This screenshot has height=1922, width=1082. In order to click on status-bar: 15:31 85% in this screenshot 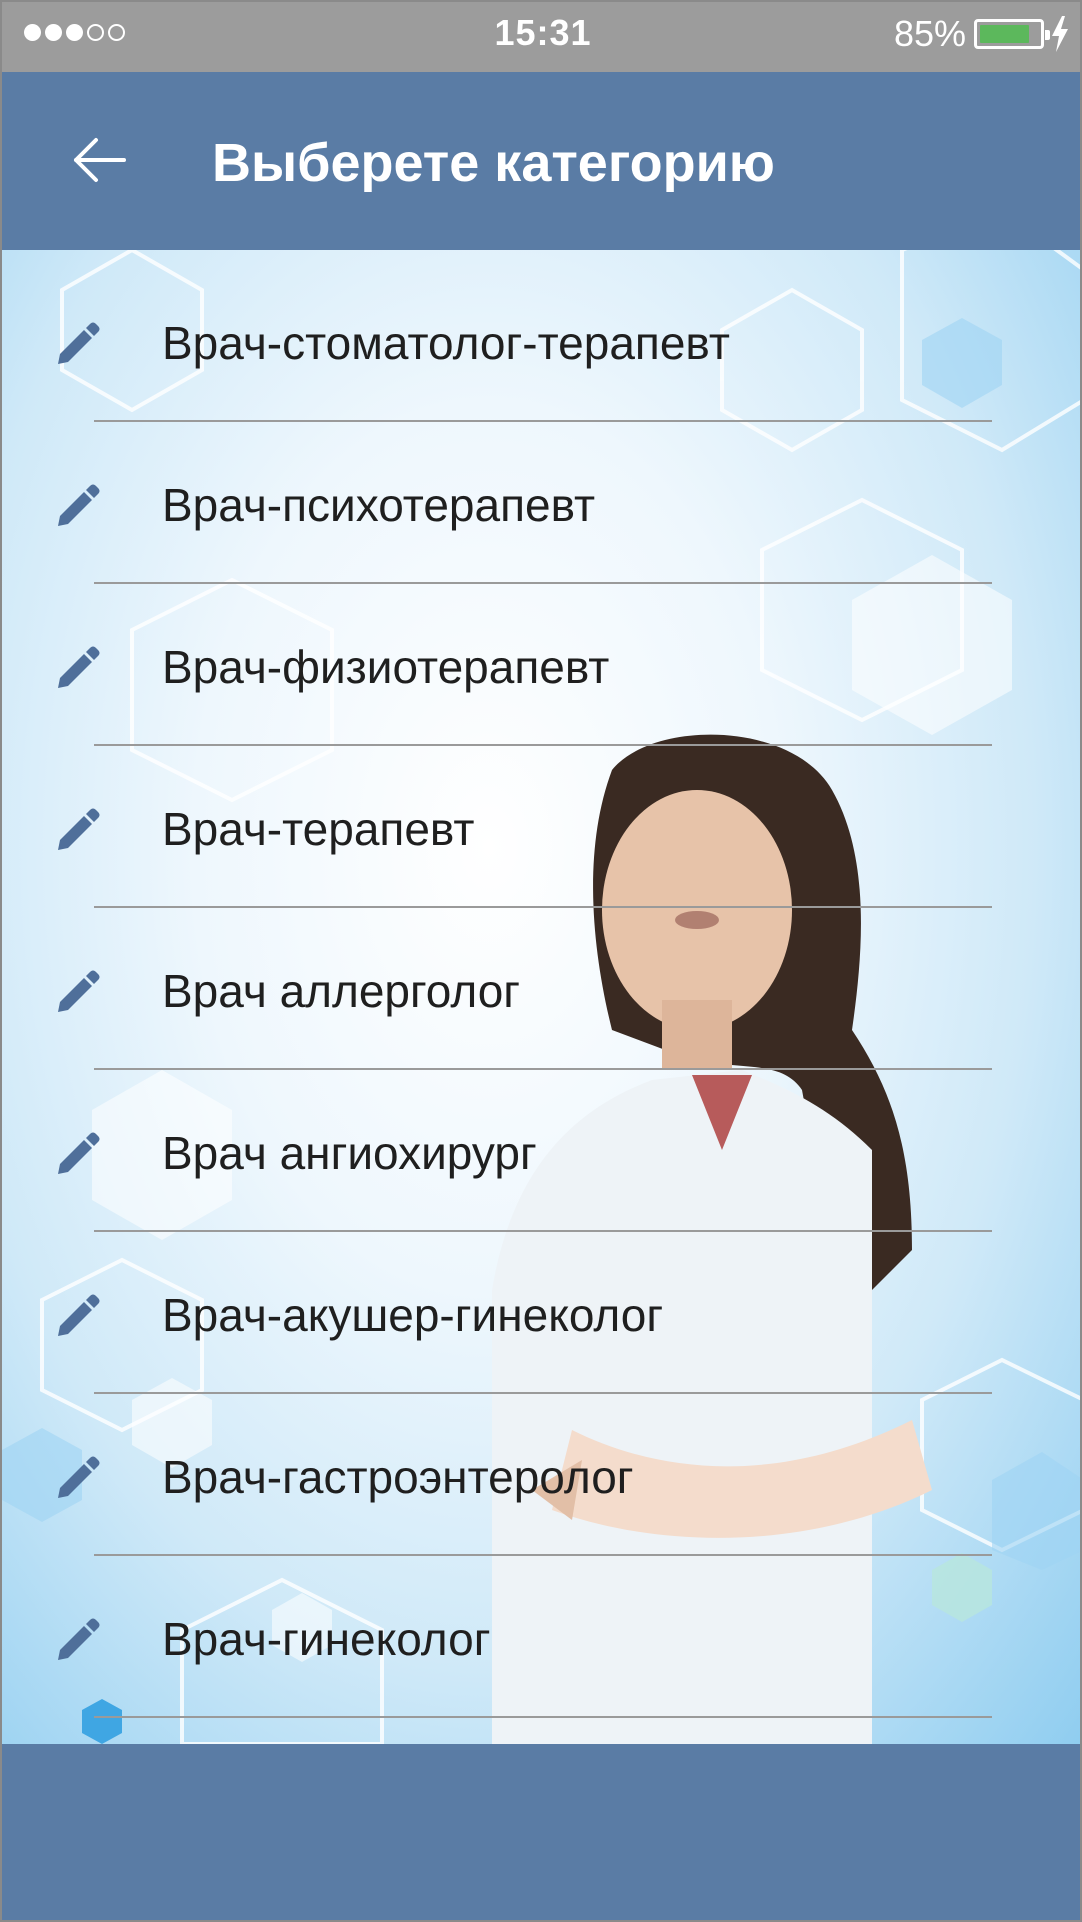, I will do `click(541, 37)`.